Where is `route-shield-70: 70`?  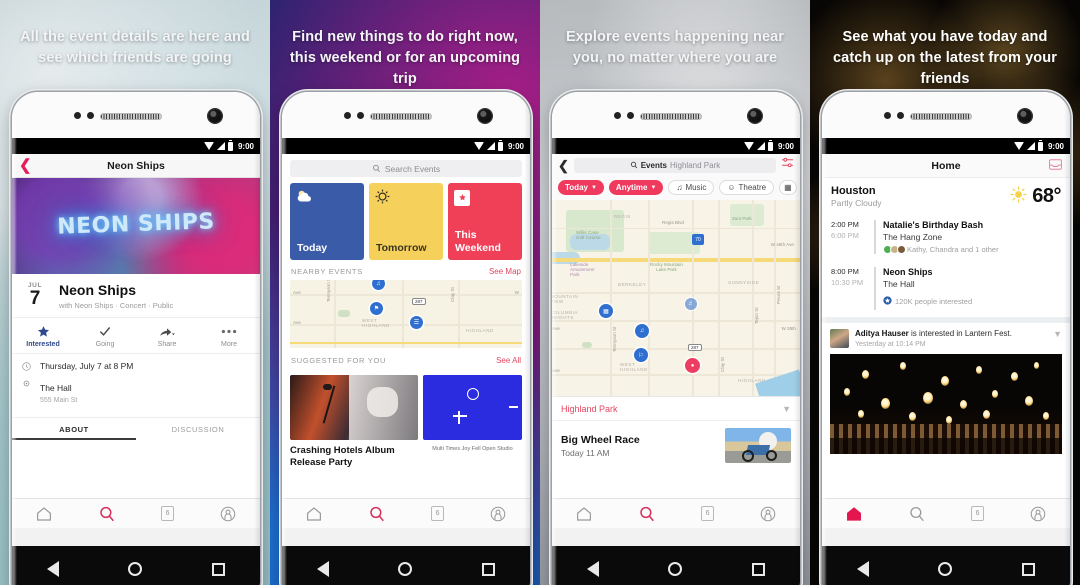
route-shield-70: 70 is located at coordinates (698, 239).